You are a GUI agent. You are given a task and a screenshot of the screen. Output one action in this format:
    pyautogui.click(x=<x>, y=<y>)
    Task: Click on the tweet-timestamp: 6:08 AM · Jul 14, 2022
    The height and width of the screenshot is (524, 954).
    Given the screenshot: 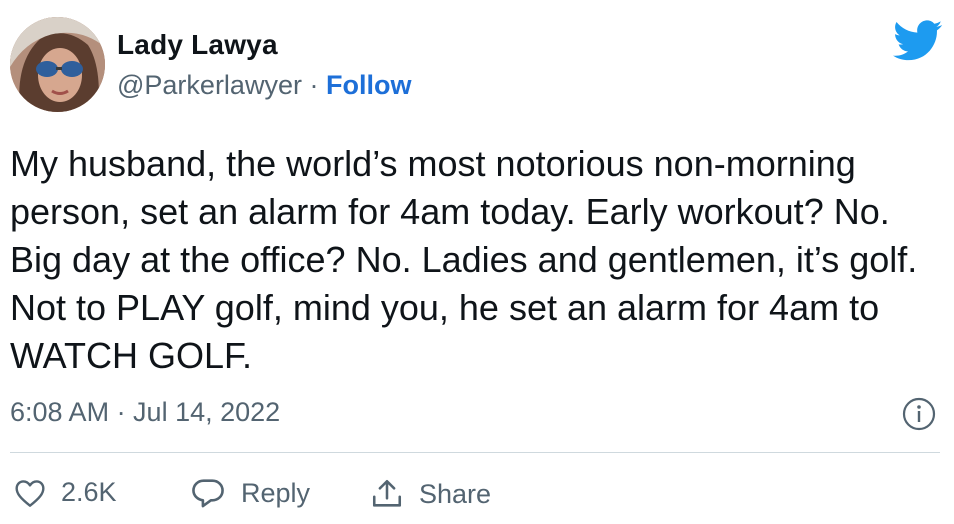 What is the action you would take?
    pyautogui.click(x=145, y=412)
    